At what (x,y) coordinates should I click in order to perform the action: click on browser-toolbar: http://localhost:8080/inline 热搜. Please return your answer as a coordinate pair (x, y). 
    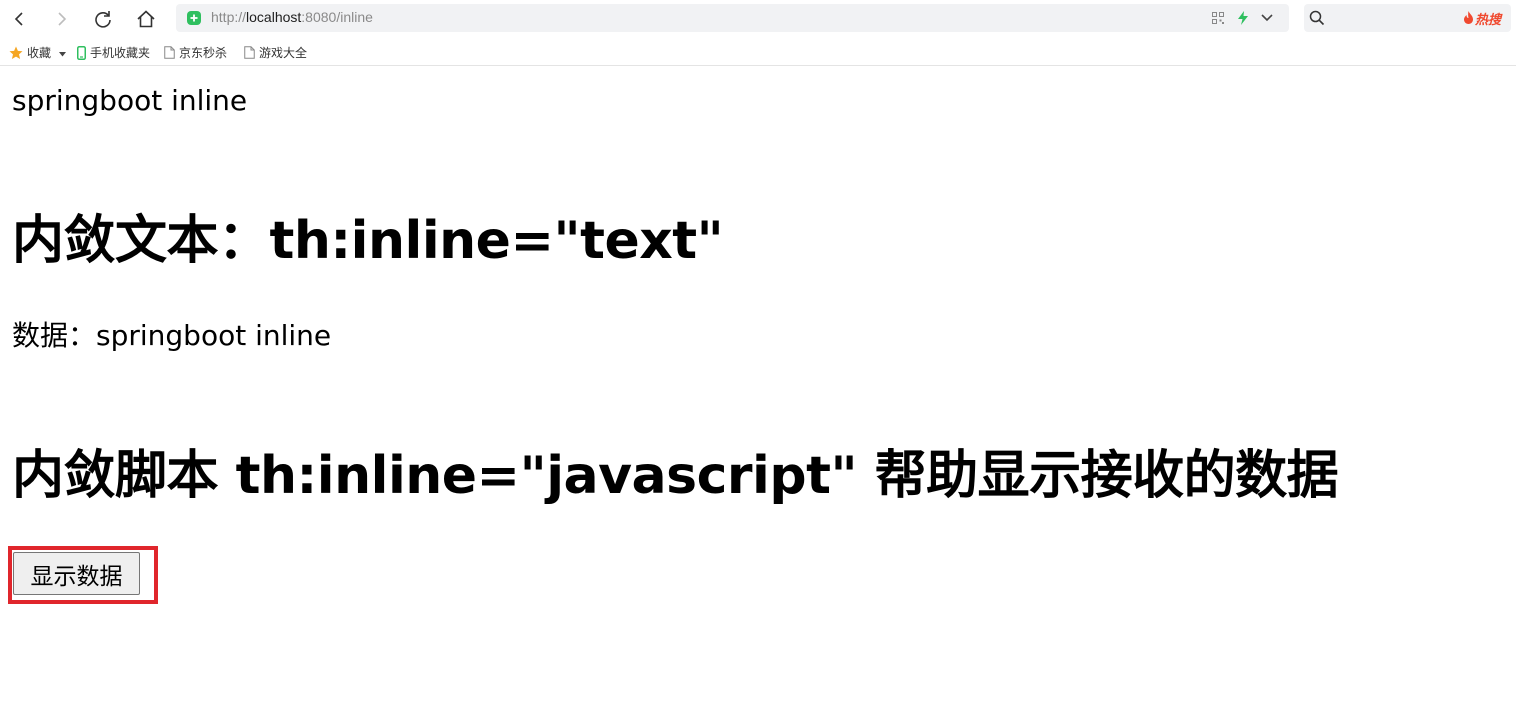
    Looking at the image, I should click on (758, 18).